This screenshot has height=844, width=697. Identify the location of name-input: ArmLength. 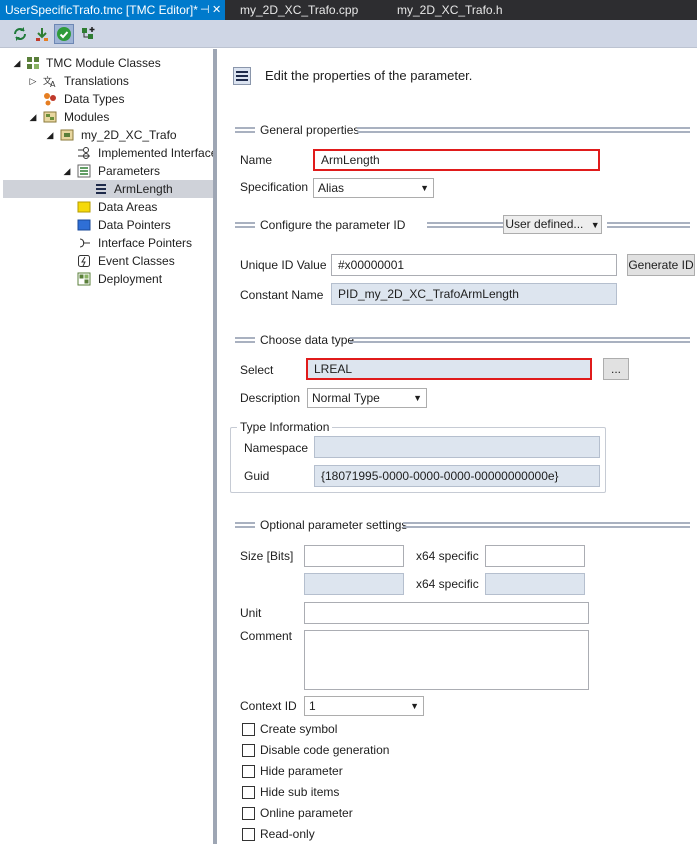
(456, 160).